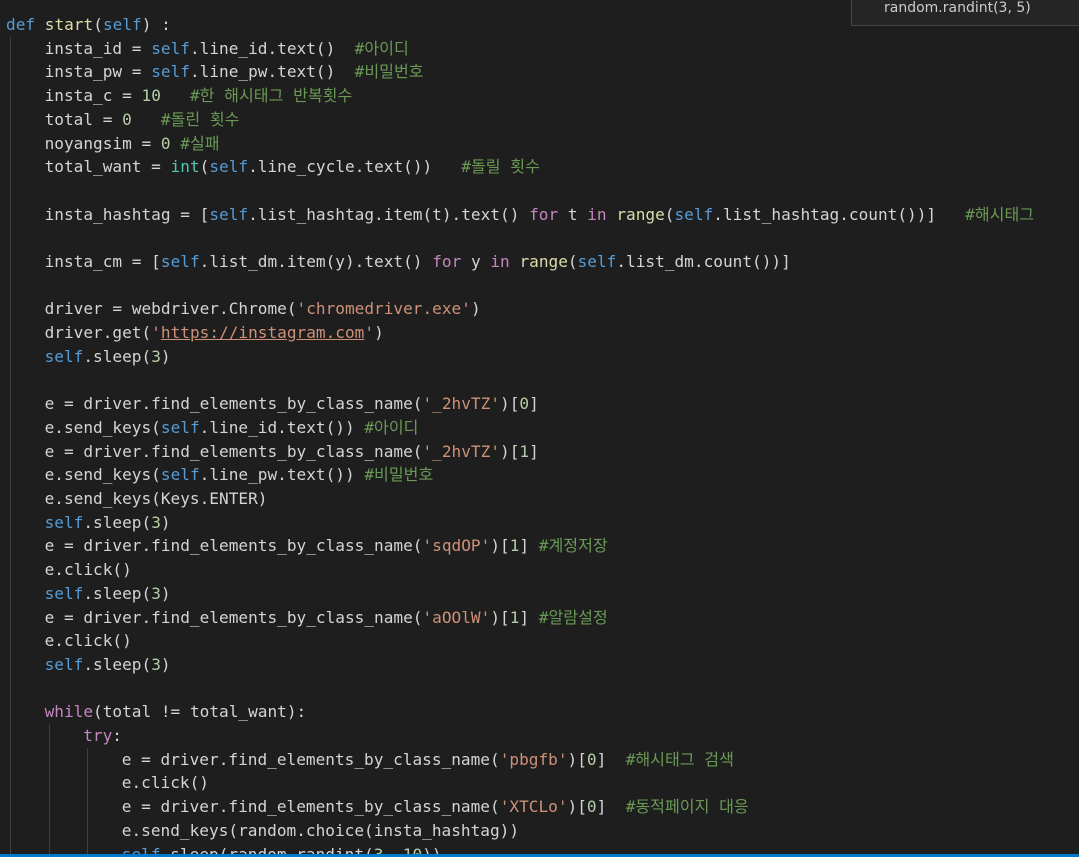  I want to click on code-line: e.send_keys(self.line_id.text()) #아이디, so click(232, 428).